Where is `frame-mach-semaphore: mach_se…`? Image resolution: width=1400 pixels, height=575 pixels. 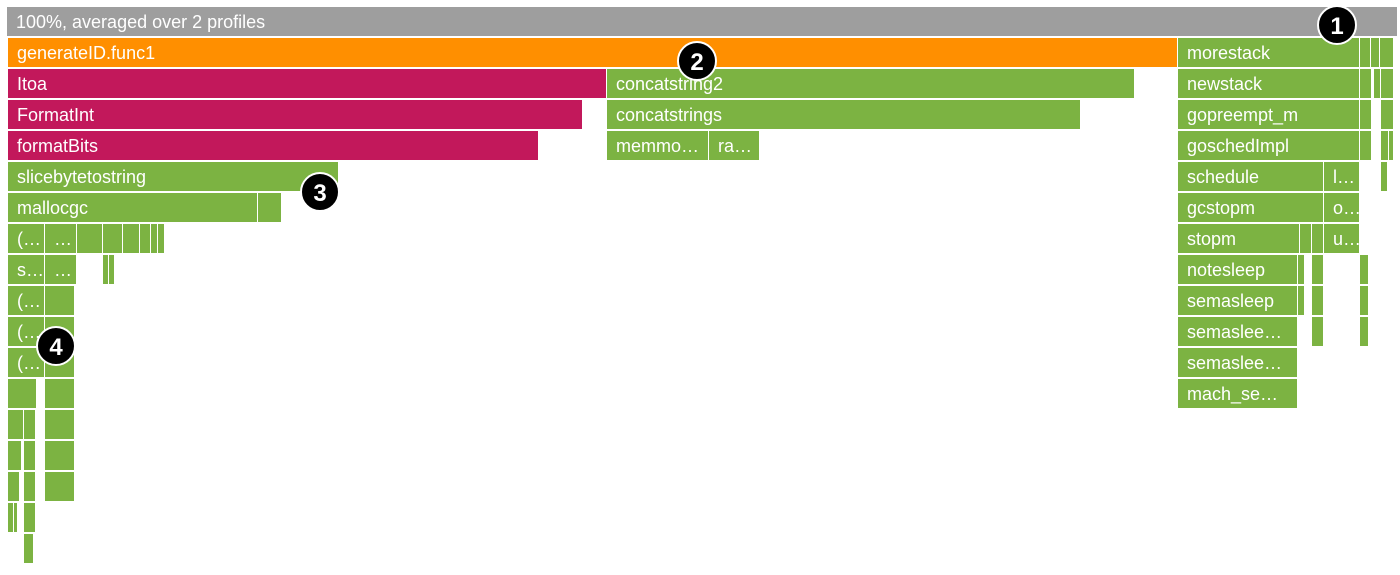 frame-mach-semaphore: mach_se… is located at coordinates (1238, 394).